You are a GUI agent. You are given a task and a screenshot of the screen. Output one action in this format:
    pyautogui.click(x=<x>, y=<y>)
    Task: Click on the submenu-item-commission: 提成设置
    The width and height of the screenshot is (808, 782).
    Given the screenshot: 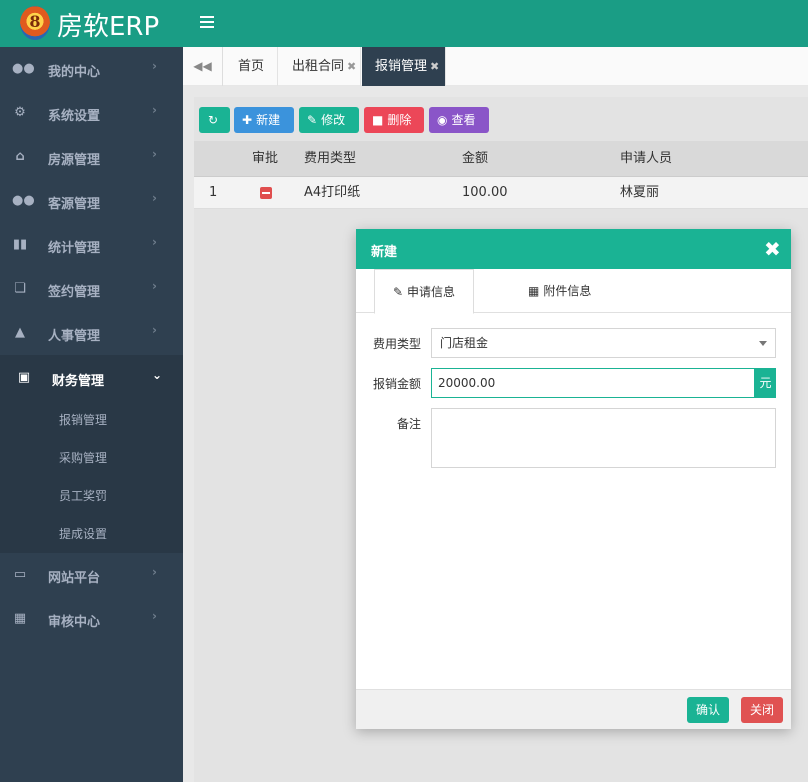 What is the action you would take?
    pyautogui.click(x=91, y=534)
    